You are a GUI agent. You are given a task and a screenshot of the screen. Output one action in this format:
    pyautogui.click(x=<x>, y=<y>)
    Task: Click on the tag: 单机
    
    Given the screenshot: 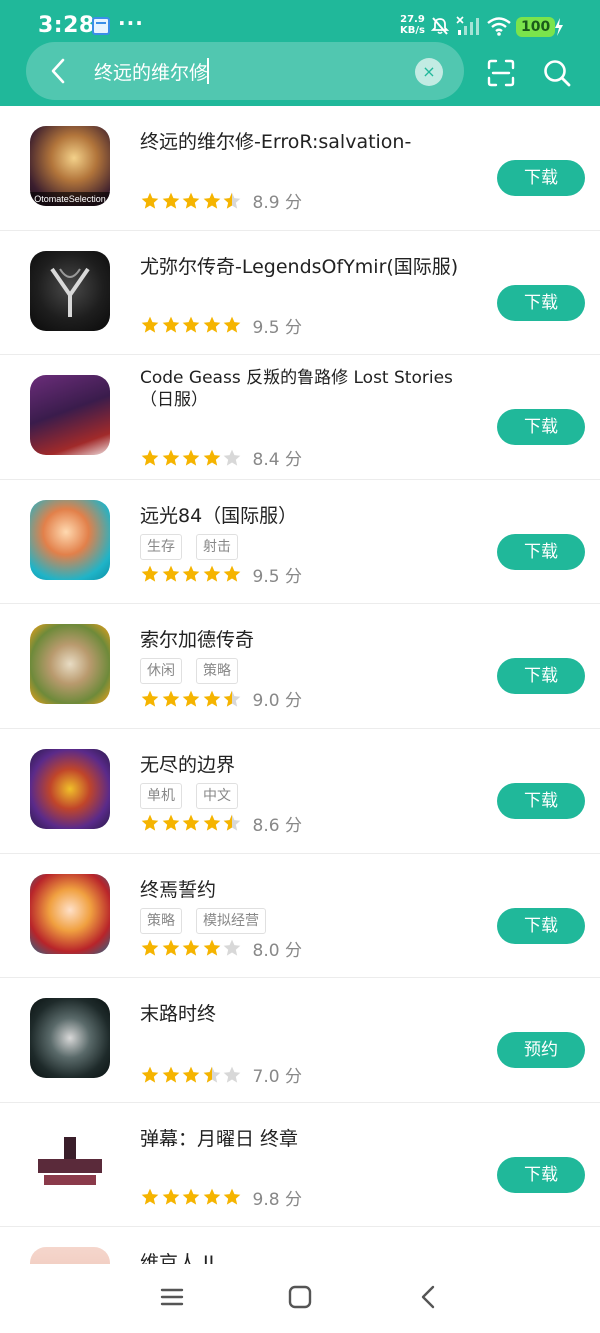 What is the action you would take?
    pyautogui.click(x=161, y=795)
    